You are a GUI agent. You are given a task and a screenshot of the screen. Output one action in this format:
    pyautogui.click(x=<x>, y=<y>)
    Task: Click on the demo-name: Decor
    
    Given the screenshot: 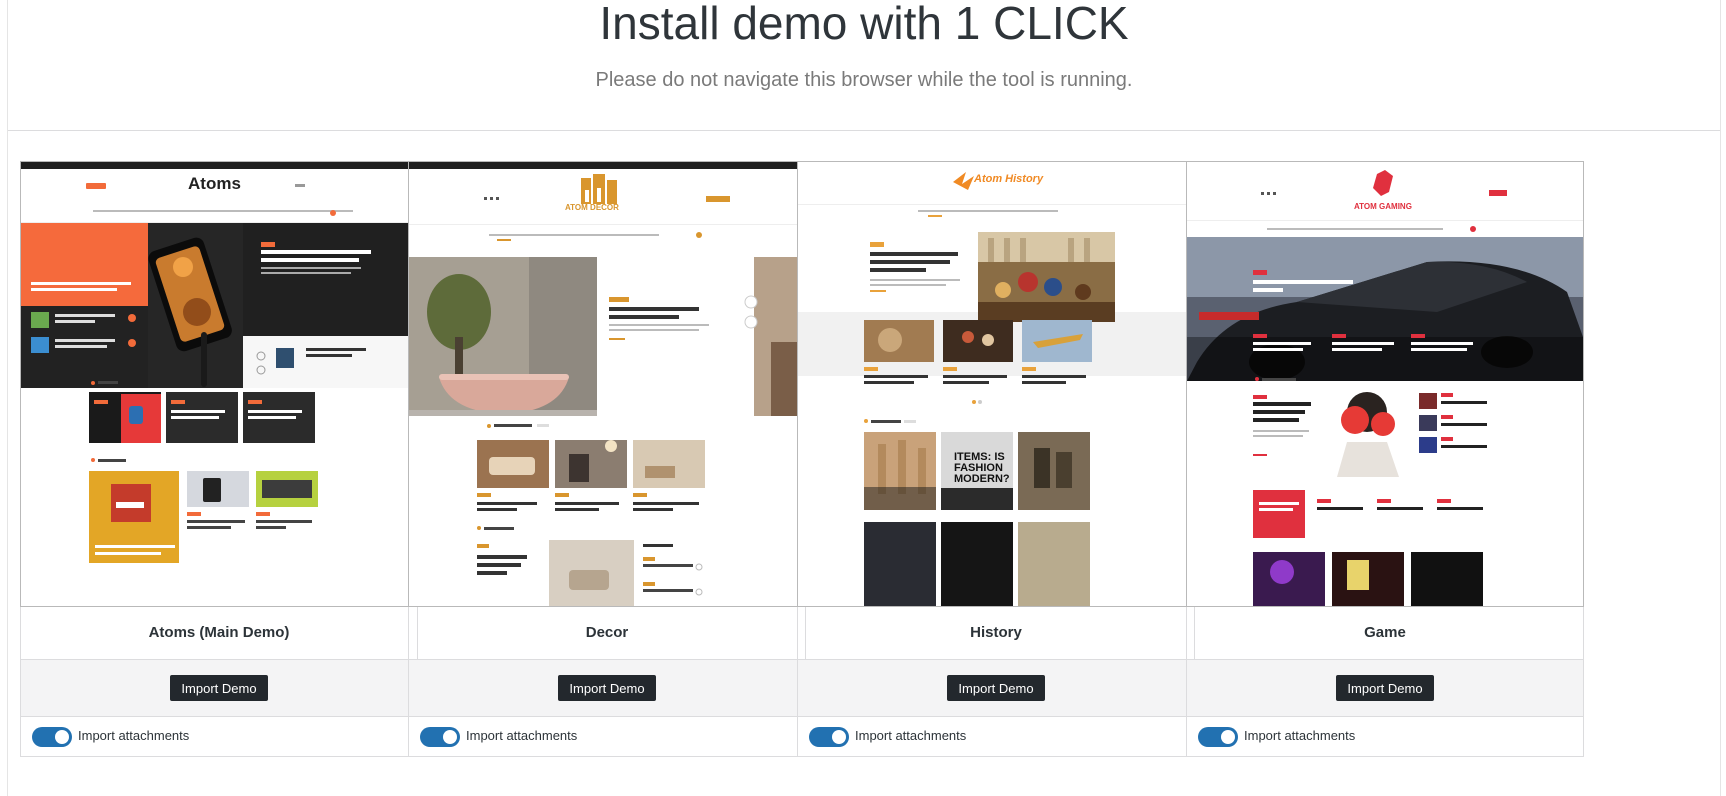 What is the action you would take?
    pyautogui.click(x=607, y=633)
    